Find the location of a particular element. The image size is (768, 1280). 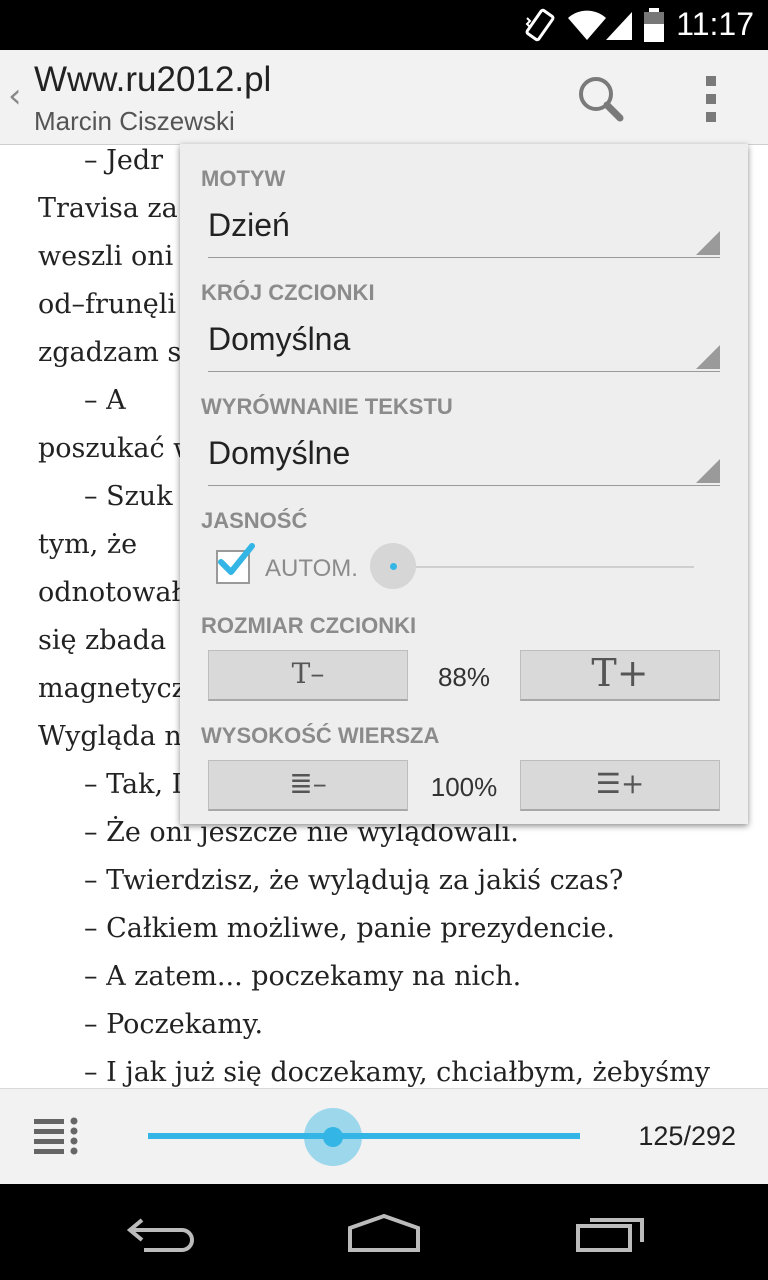

reader-bottom-bar: 125/292 is located at coordinates (384, 1136).